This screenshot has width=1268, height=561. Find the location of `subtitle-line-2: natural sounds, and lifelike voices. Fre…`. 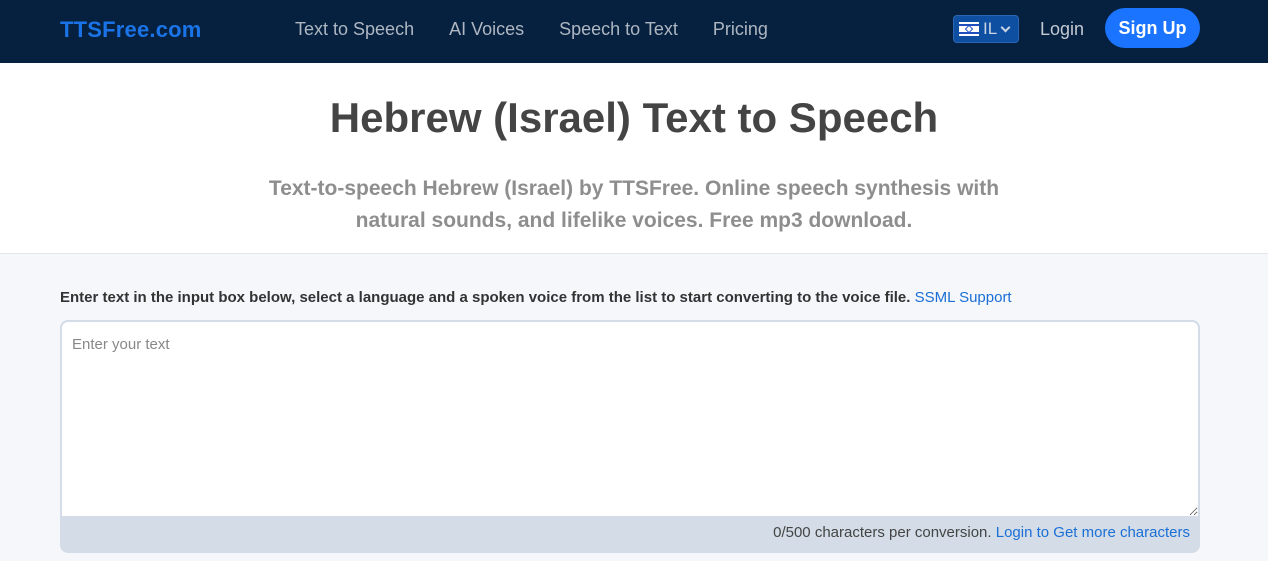

subtitle-line-2: natural sounds, and lifelike voices. Fre… is located at coordinates (634, 220).